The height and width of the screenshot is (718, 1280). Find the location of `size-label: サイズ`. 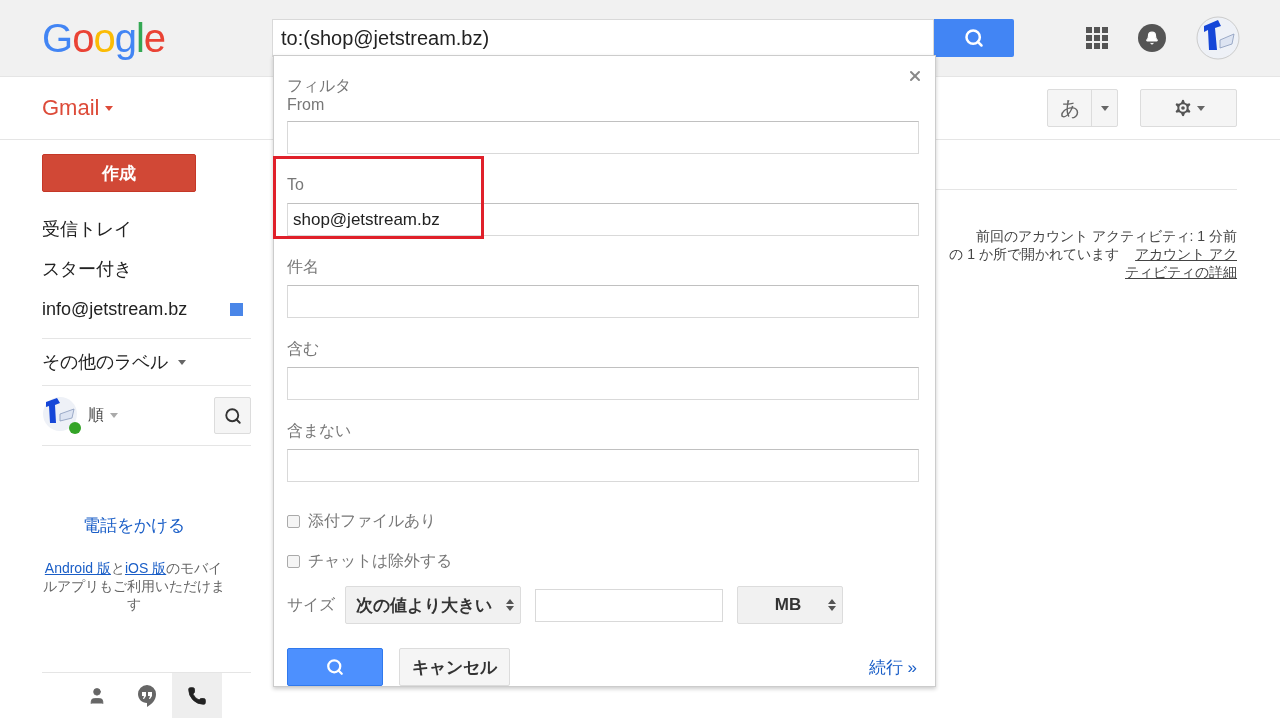

size-label: サイズ is located at coordinates (311, 604).